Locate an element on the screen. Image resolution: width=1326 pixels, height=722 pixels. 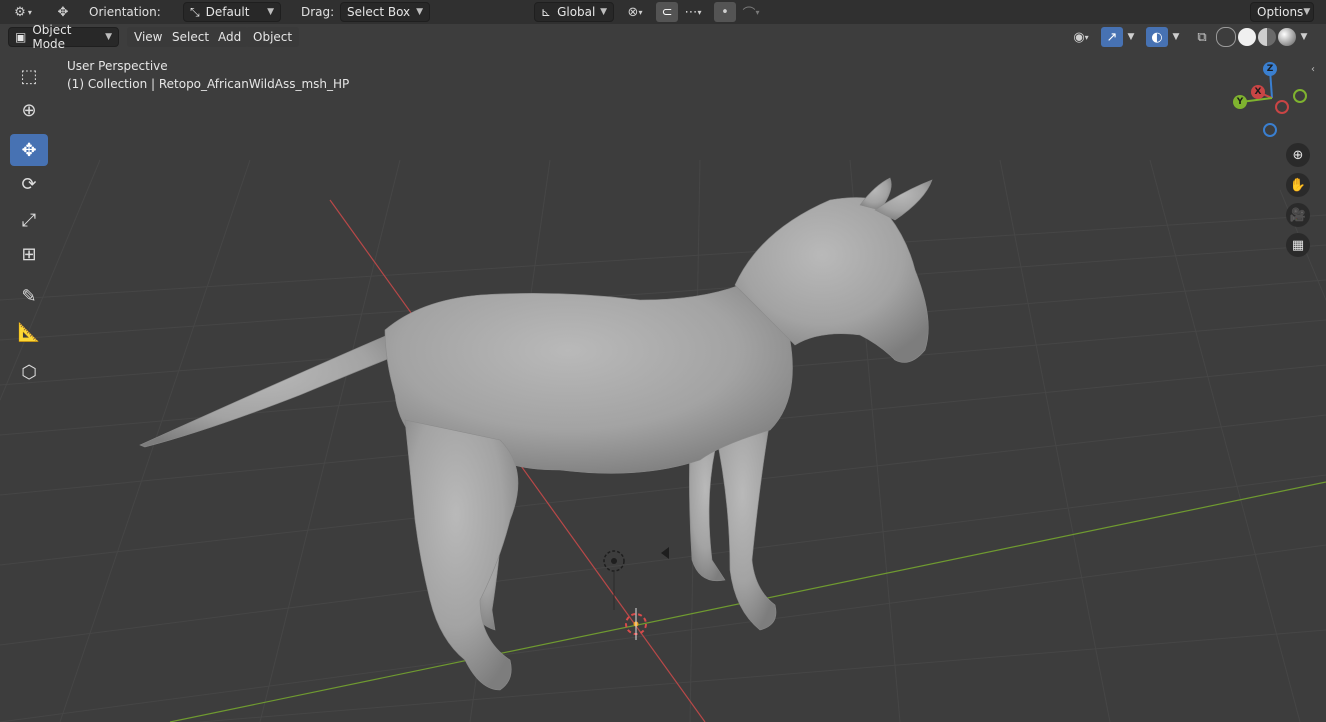
menu-select: Select is located at coordinates (191, 37).